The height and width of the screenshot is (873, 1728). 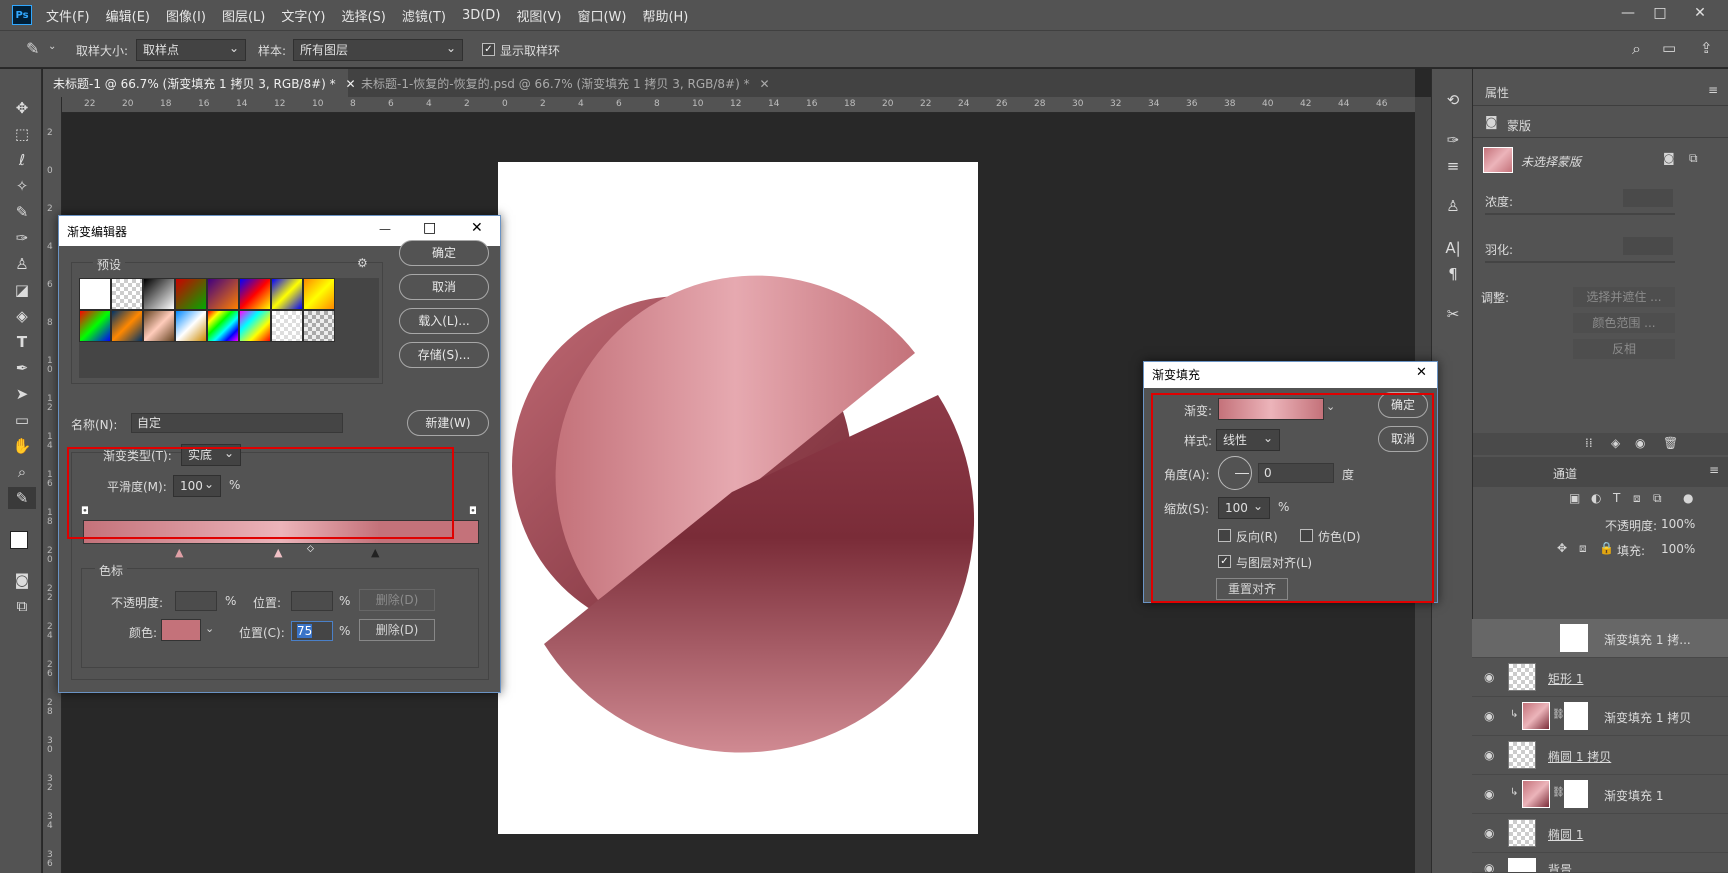 I want to click on restore-button: □, so click(x=1660, y=13).